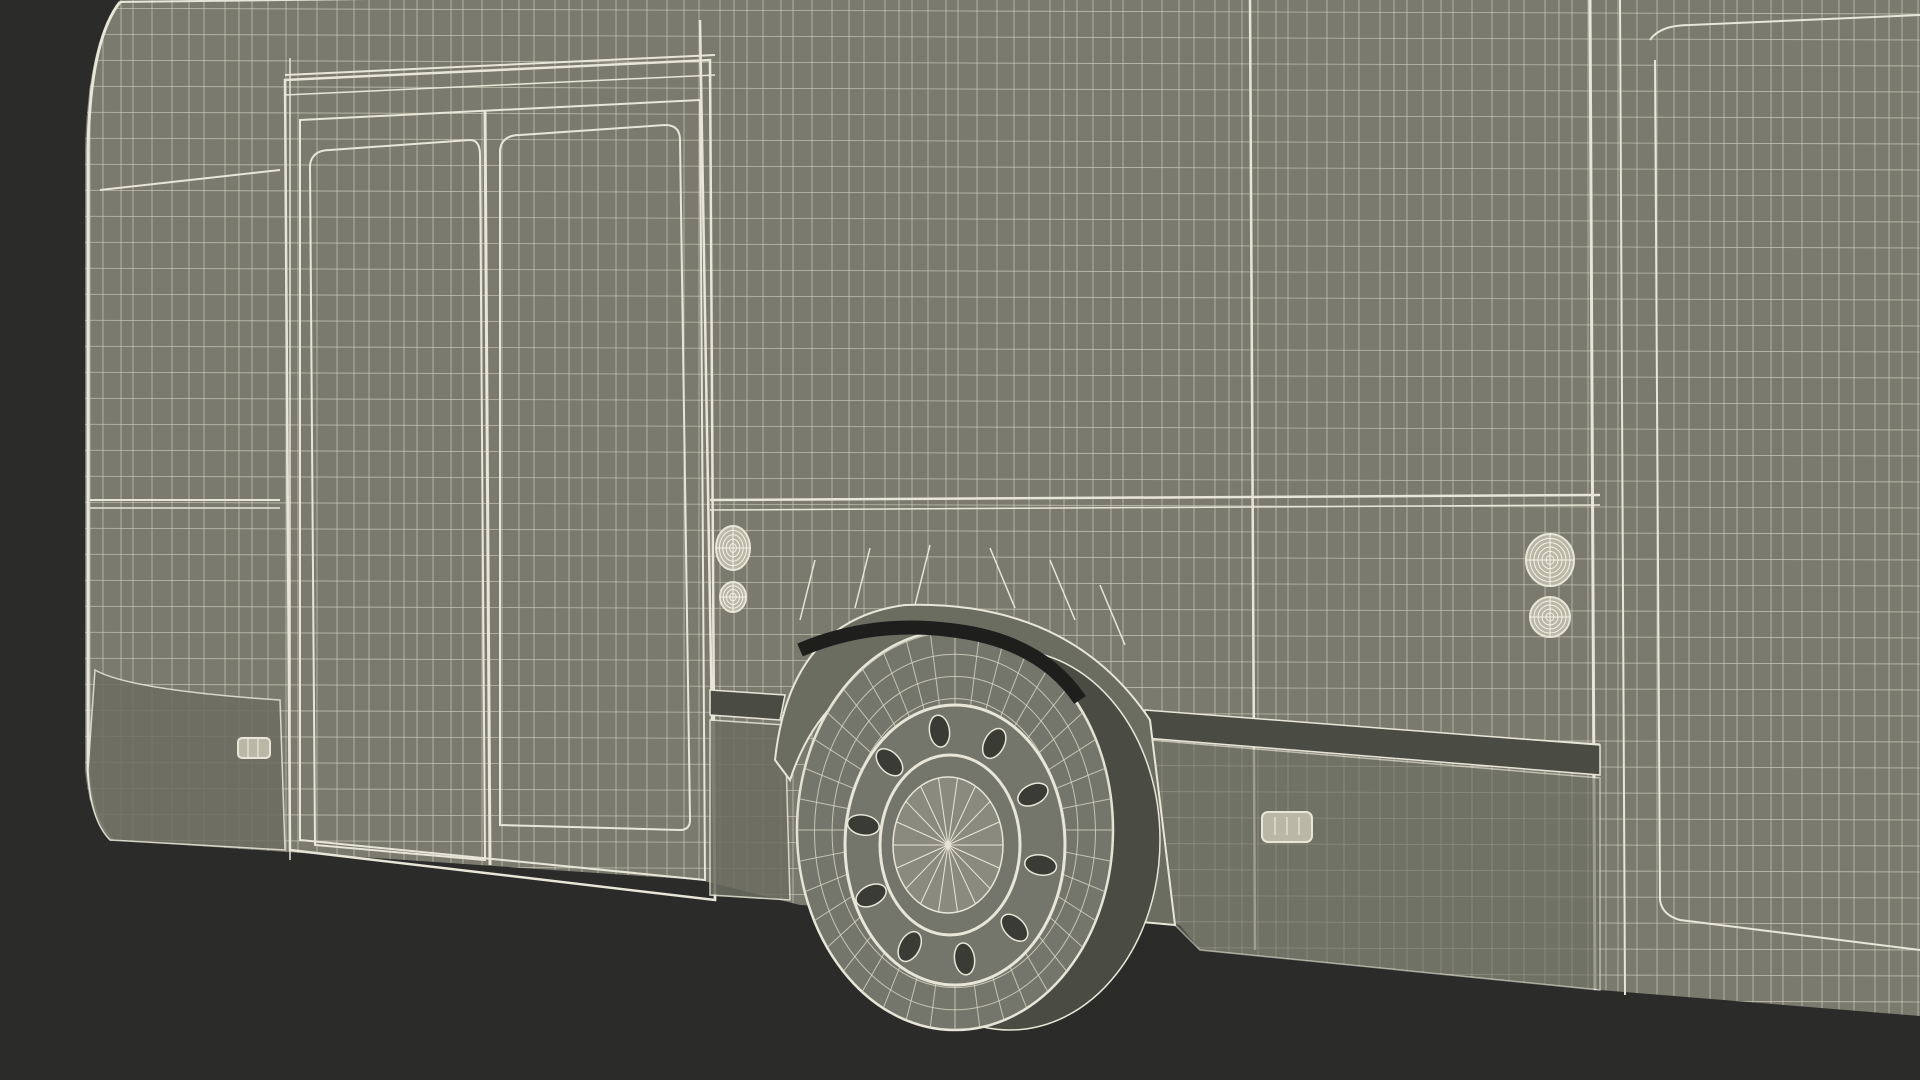  What do you see at coordinates (747, 705) in the screenshot?
I see `skirt-band` at bounding box center [747, 705].